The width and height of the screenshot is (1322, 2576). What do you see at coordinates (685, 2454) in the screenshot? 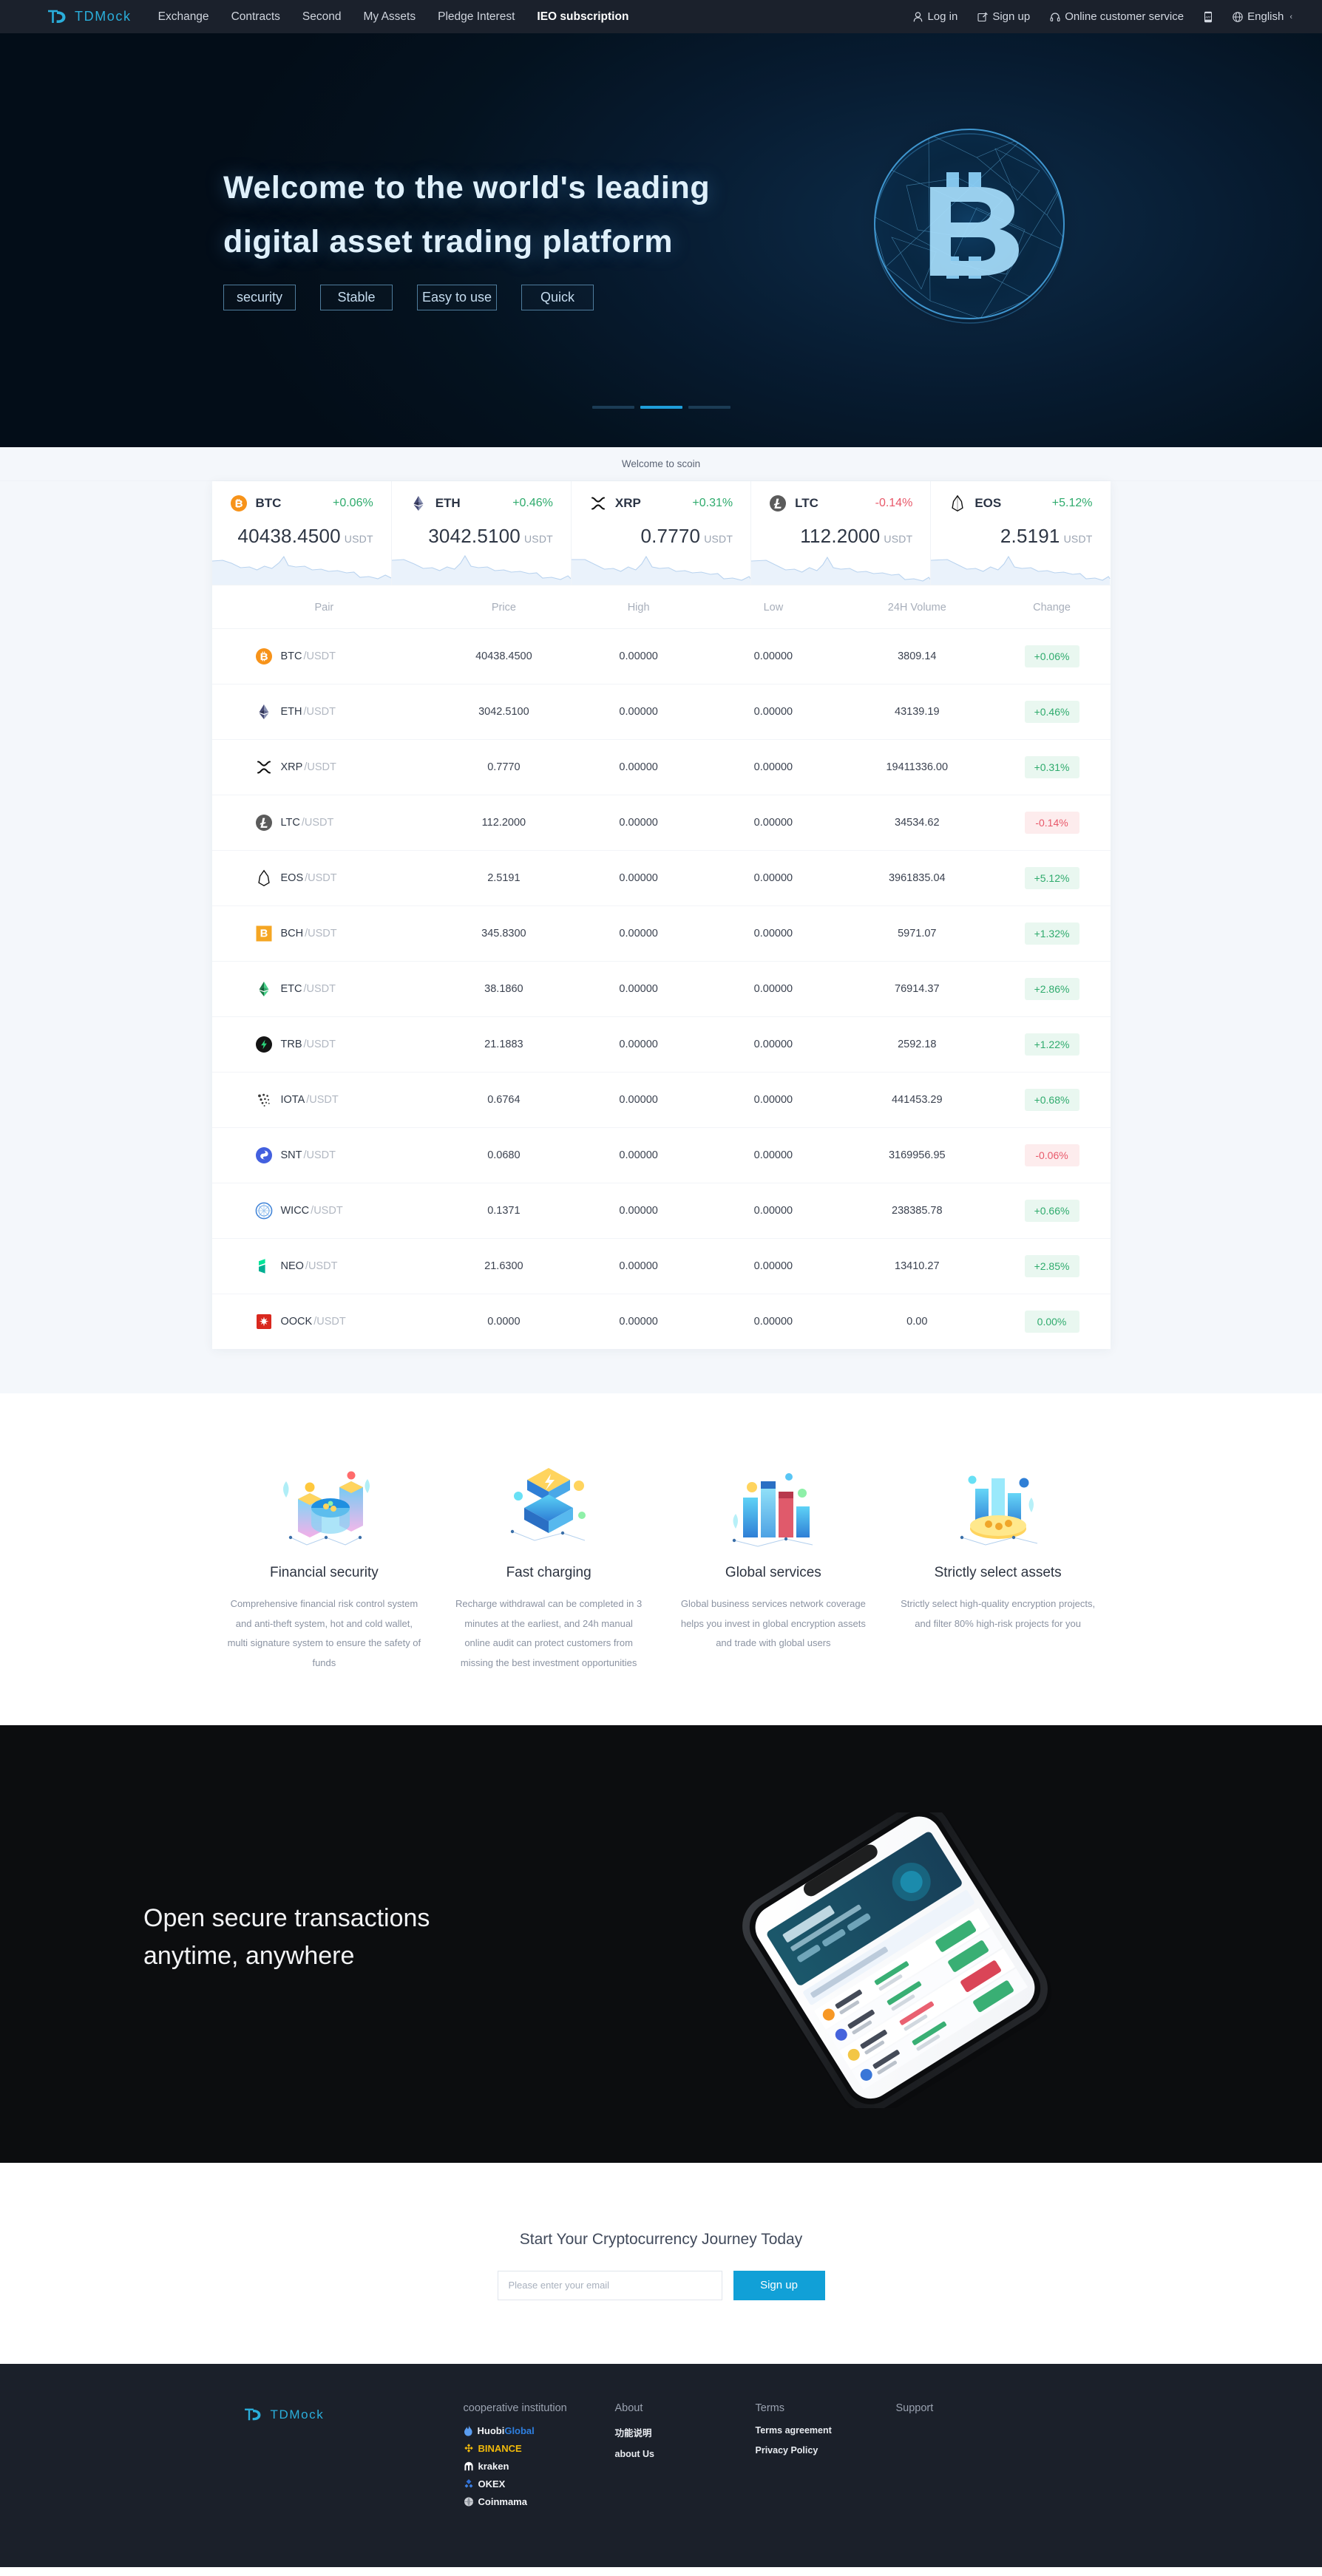
I see `footer-link-about-us: about Us` at bounding box center [685, 2454].